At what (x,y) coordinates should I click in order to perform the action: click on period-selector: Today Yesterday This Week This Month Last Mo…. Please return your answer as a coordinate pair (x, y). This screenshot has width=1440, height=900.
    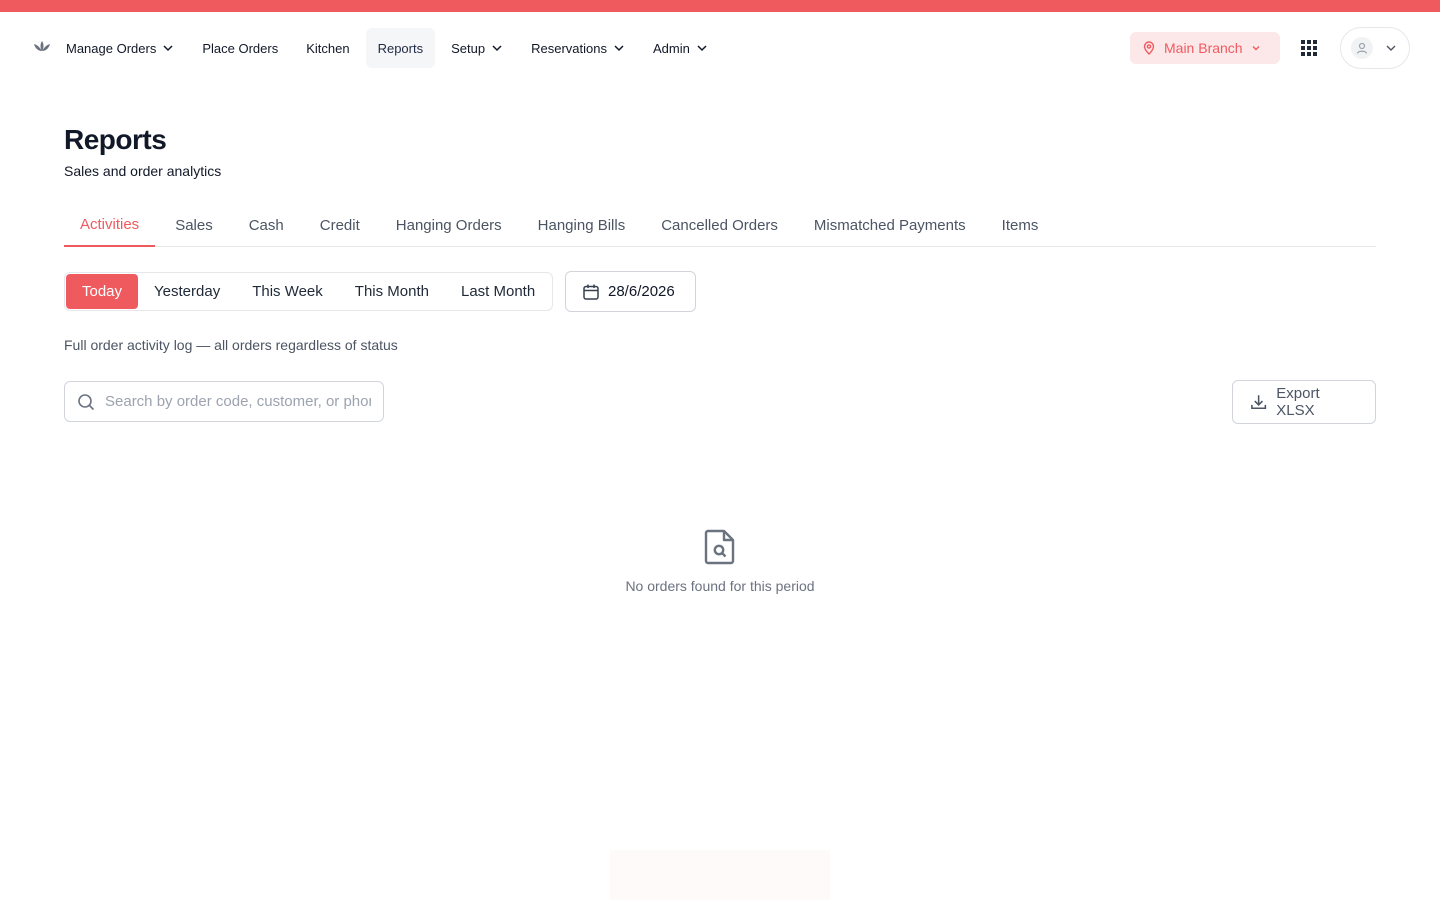
    Looking at the image, I should click on (309, 291).